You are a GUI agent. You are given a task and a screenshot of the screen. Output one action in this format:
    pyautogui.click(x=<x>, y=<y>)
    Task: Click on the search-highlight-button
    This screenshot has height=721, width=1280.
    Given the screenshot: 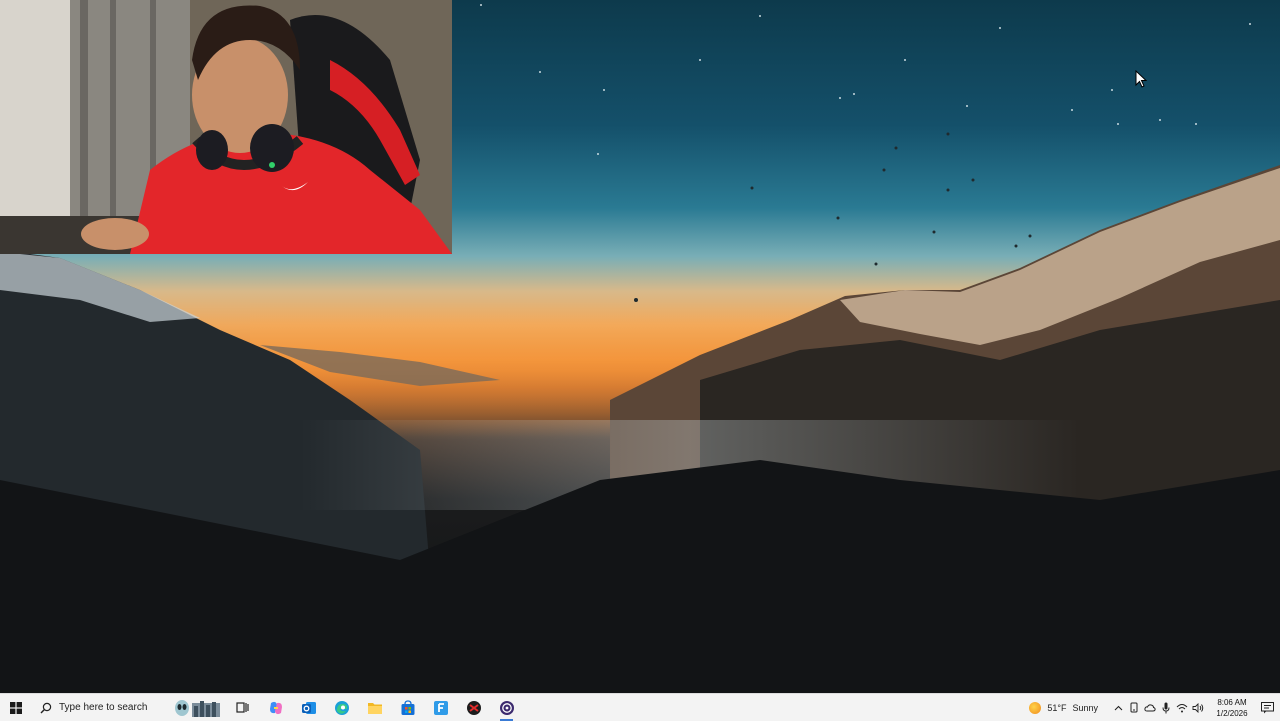 What is the action you would take?
    pyautogui.click(x=197, y=707)
    